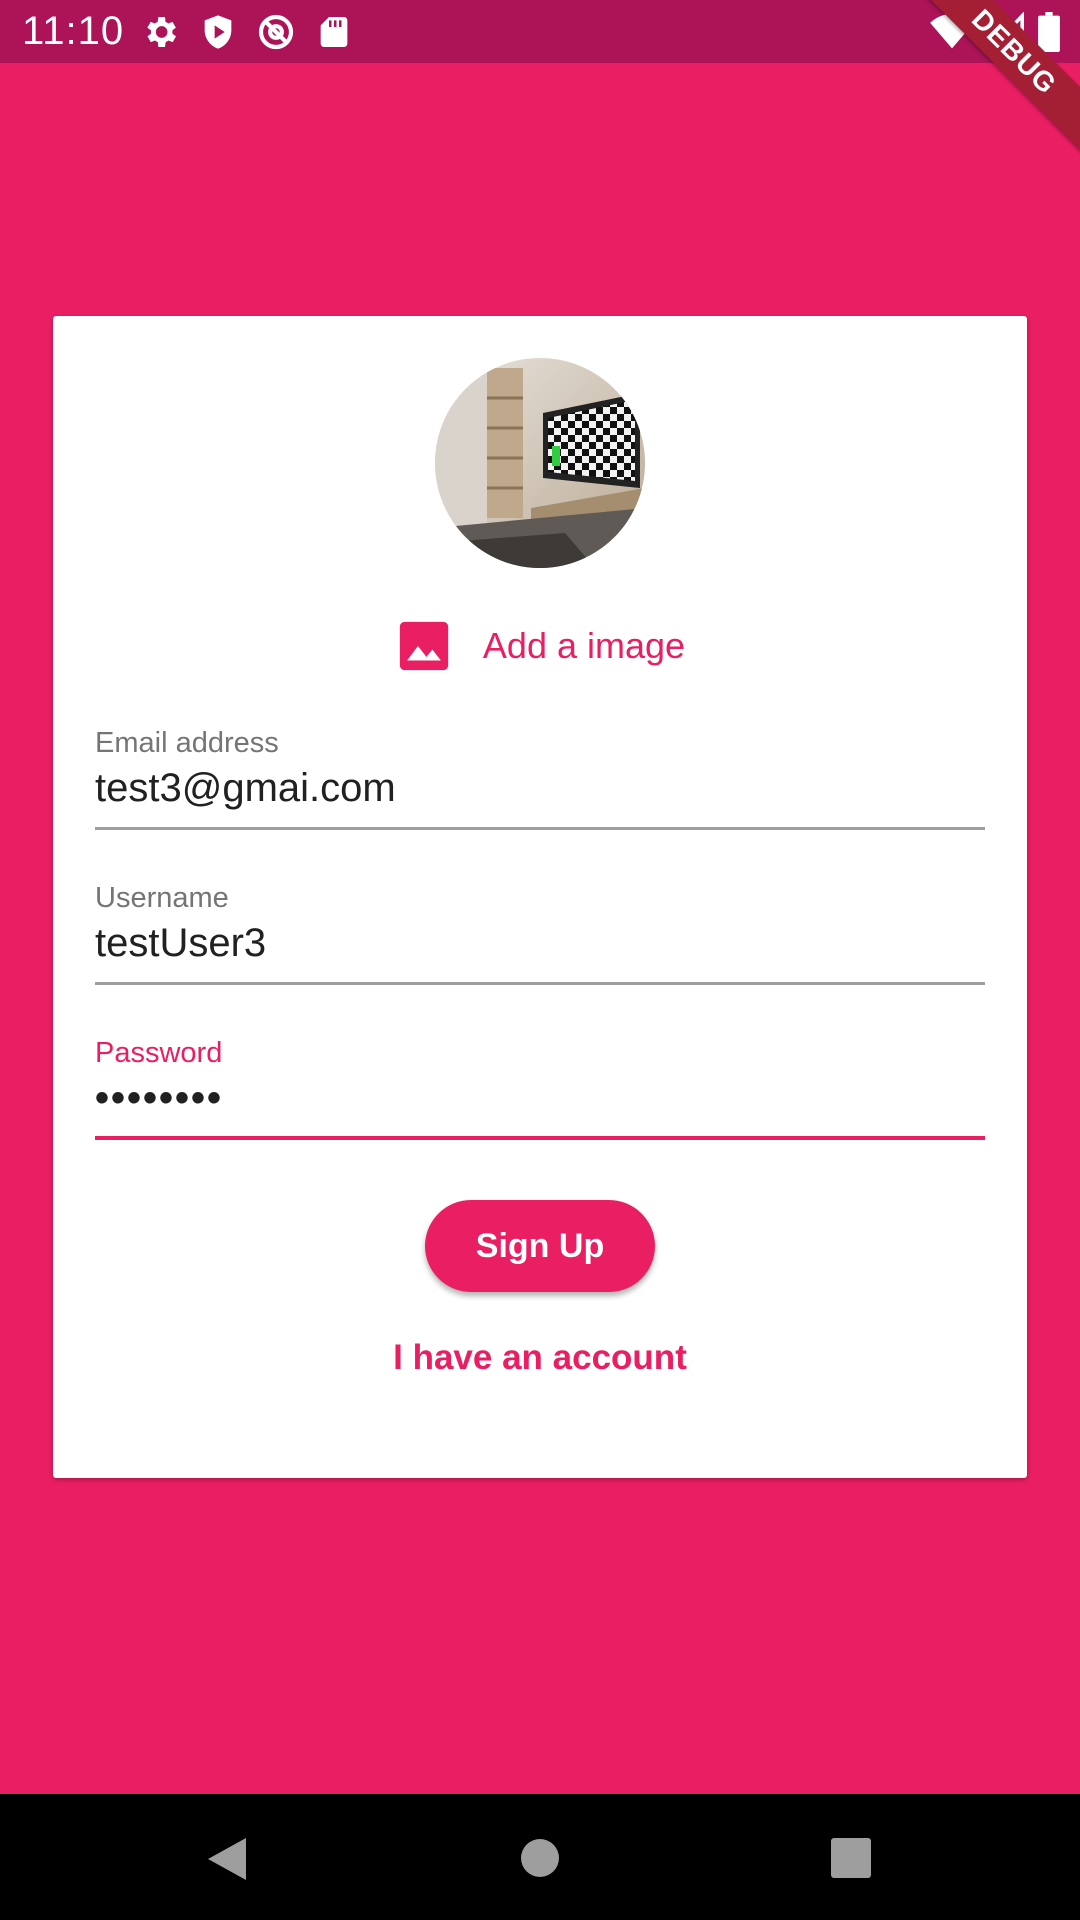 This screenshot has height=1920, width=1080. Describe the element at coordinates (540, 943) in the screenshot. I see `username-value: testUser3` at that location.